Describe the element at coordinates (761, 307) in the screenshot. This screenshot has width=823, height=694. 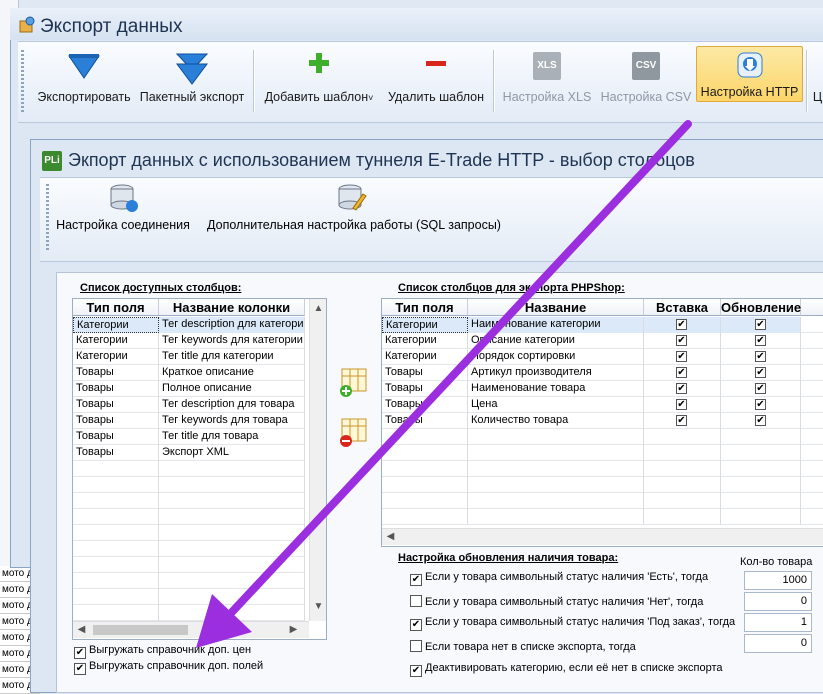
I see `column-header-update: Обновление` at that location.